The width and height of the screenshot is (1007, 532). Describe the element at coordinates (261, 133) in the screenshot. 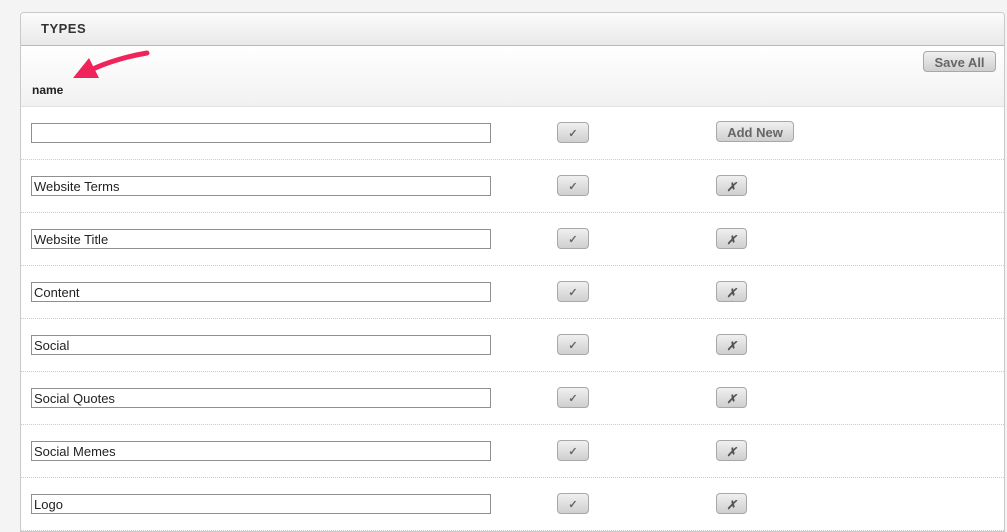

I see `new-type-input` at that location.